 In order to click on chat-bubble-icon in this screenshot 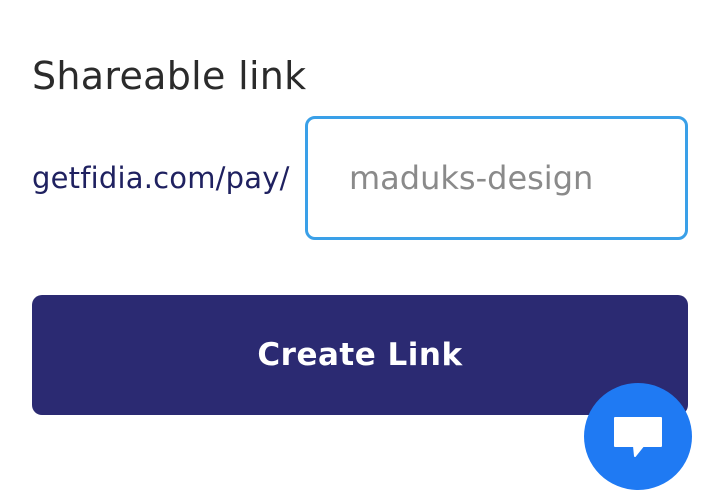, I will do `click(638, 437)`.